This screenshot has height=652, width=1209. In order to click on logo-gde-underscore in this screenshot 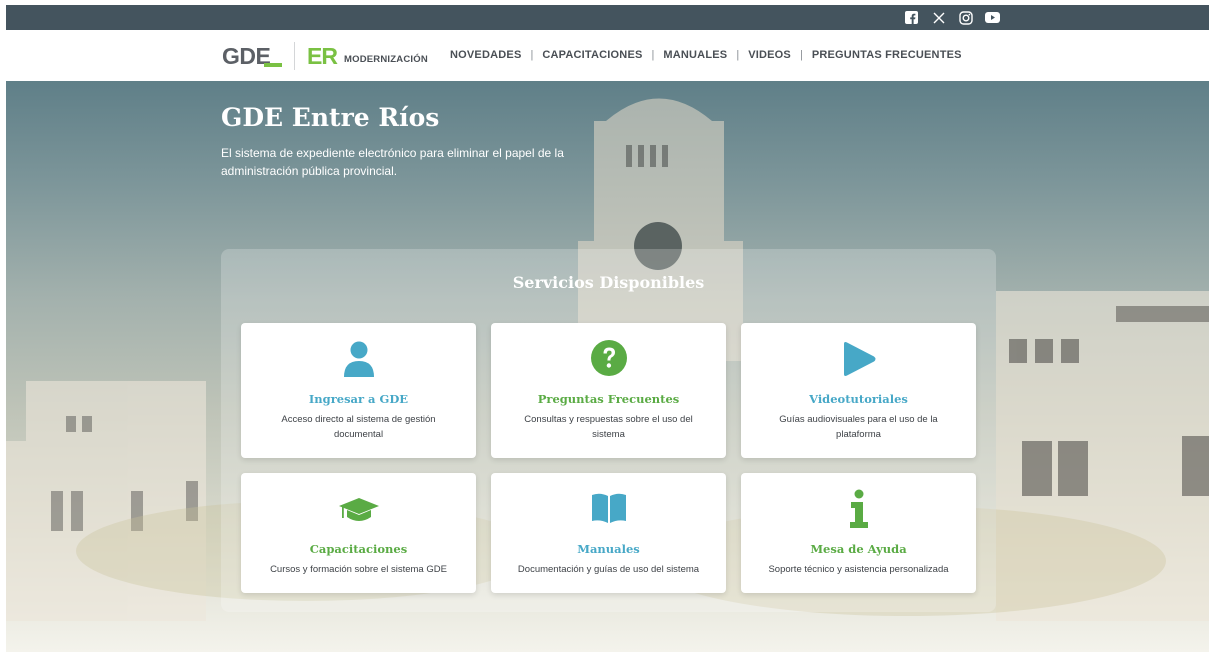, I will do `click(273, 65)`.